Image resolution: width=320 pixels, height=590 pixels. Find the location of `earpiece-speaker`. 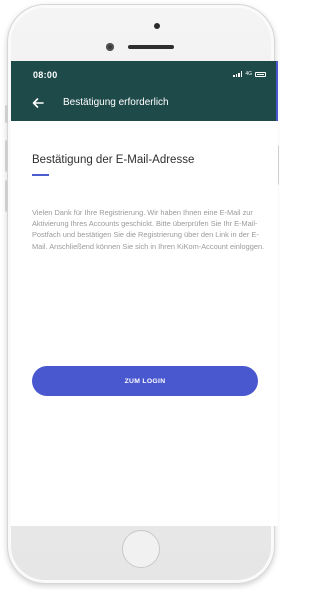

earpiece-speaker is located at coordinates (151, 47).